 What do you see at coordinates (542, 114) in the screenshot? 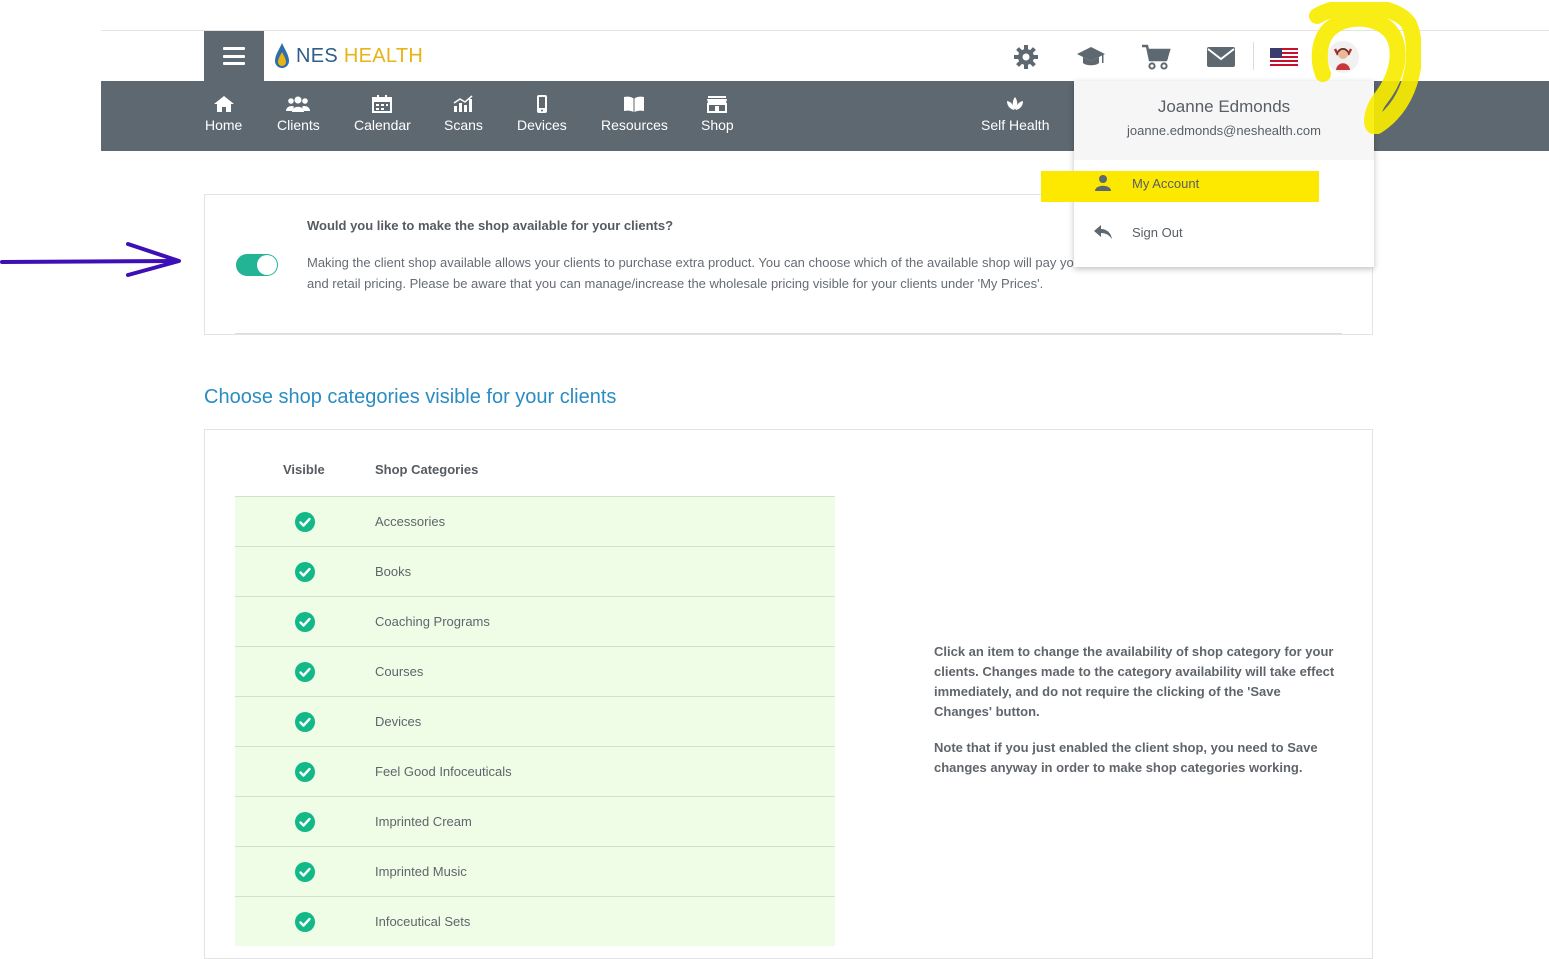
I see `nav-devices: Devices` at bounding box center [542, 114].